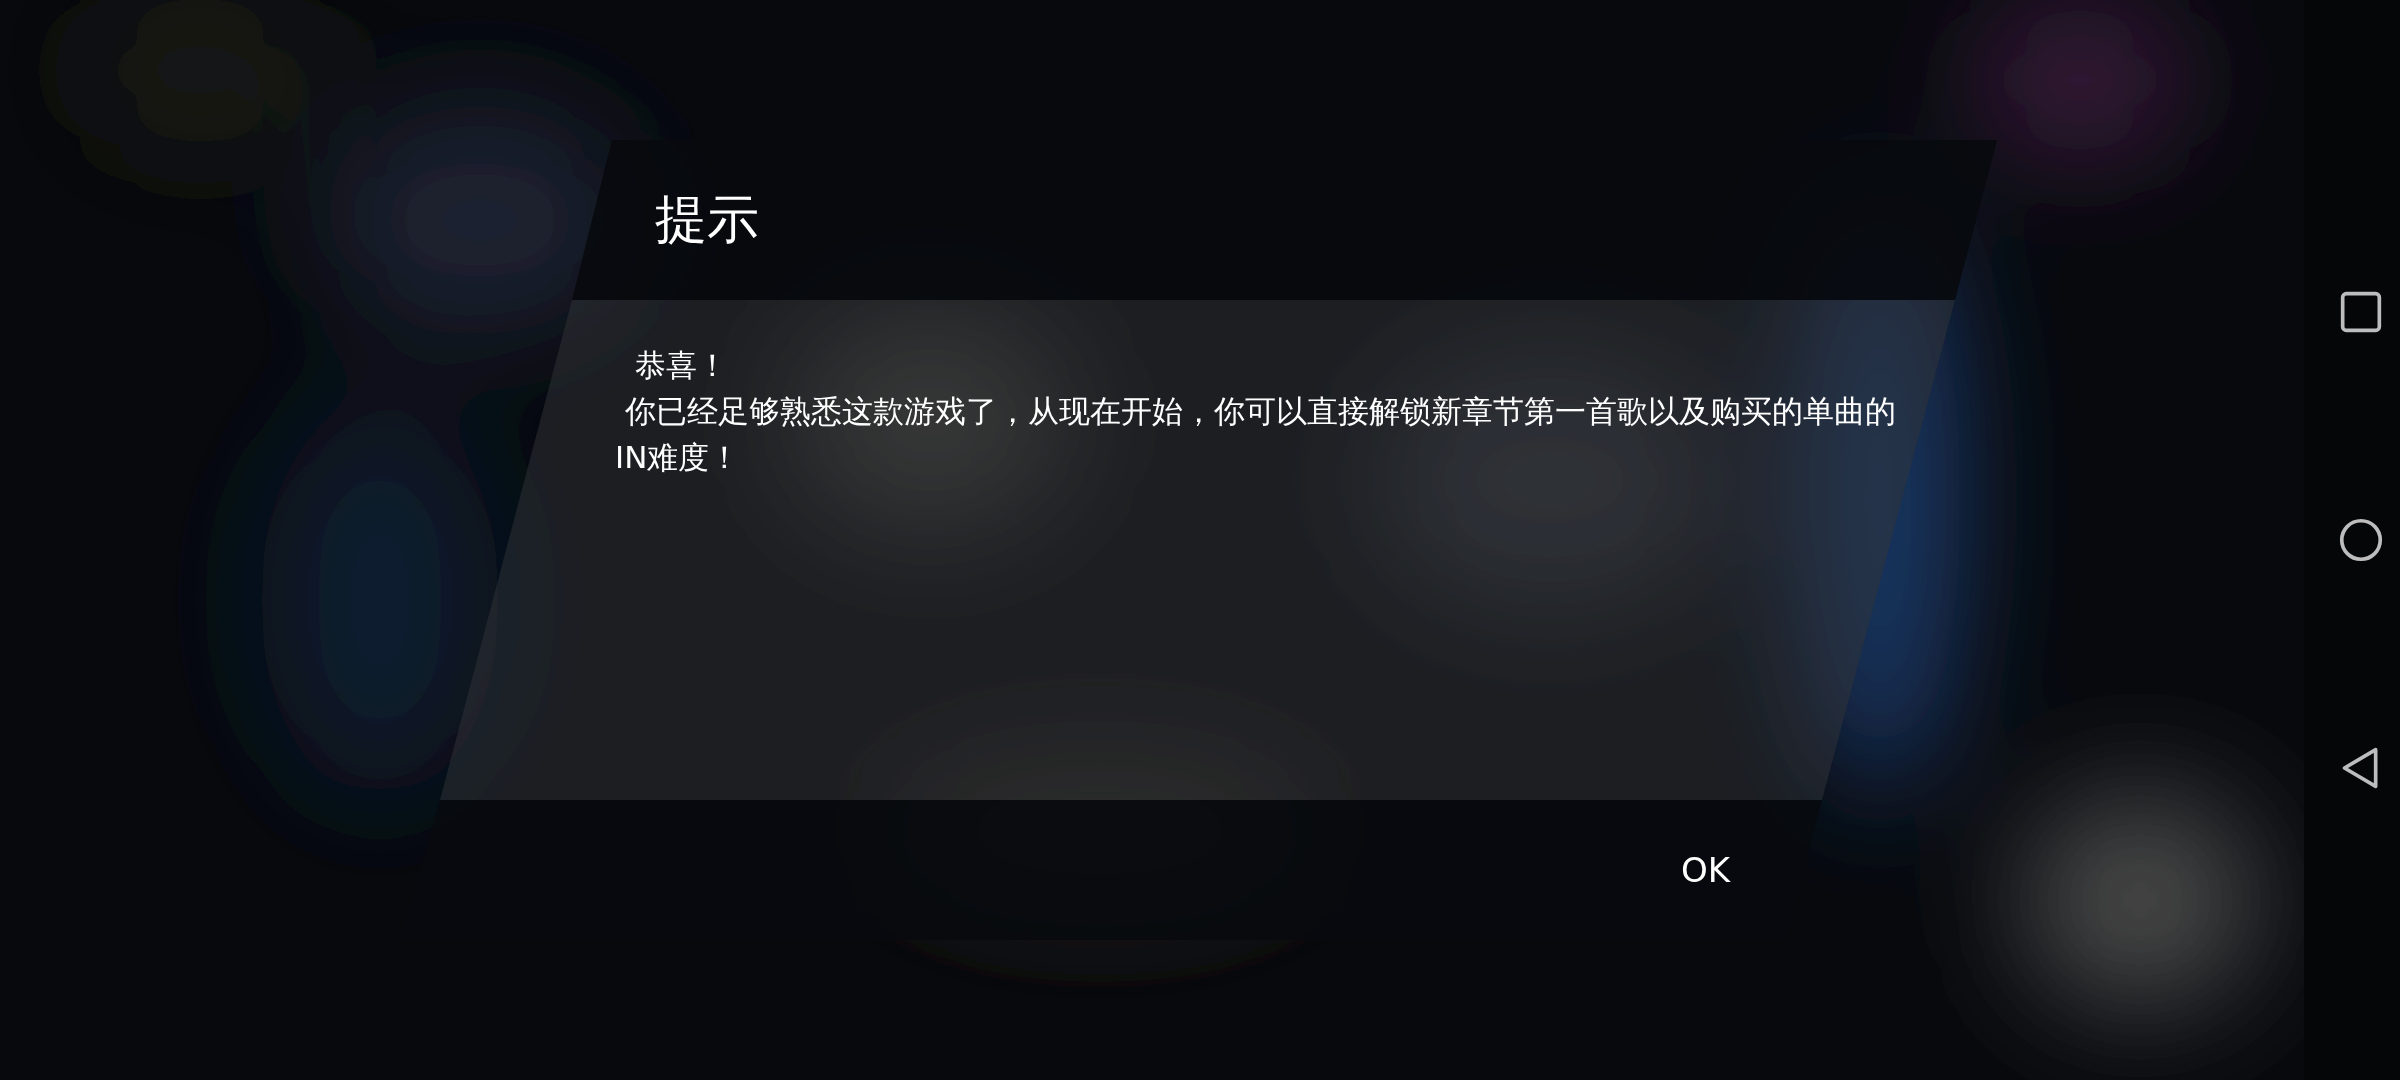 The height and width of the screenshot is (1080, 2400). I want to click on dialog-title: 提示, so click(707, 219).